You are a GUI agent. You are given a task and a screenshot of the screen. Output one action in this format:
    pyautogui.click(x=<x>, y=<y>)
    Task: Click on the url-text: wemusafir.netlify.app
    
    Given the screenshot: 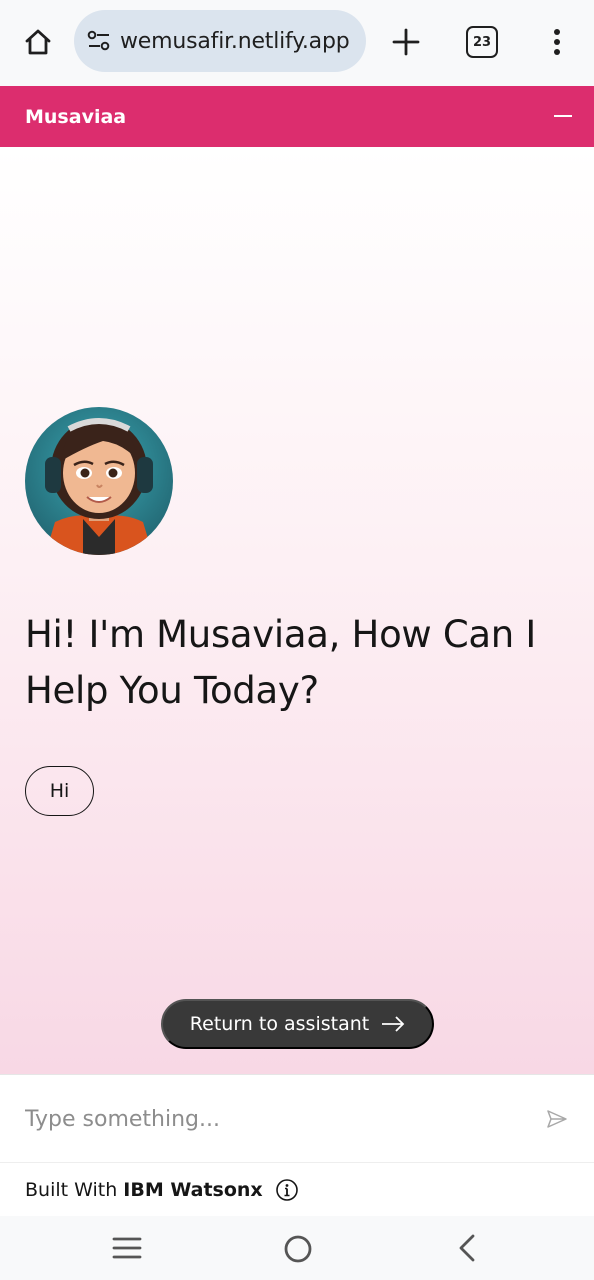 What is the action you would take?
    pyautogui.click(x=235, y=41)
    